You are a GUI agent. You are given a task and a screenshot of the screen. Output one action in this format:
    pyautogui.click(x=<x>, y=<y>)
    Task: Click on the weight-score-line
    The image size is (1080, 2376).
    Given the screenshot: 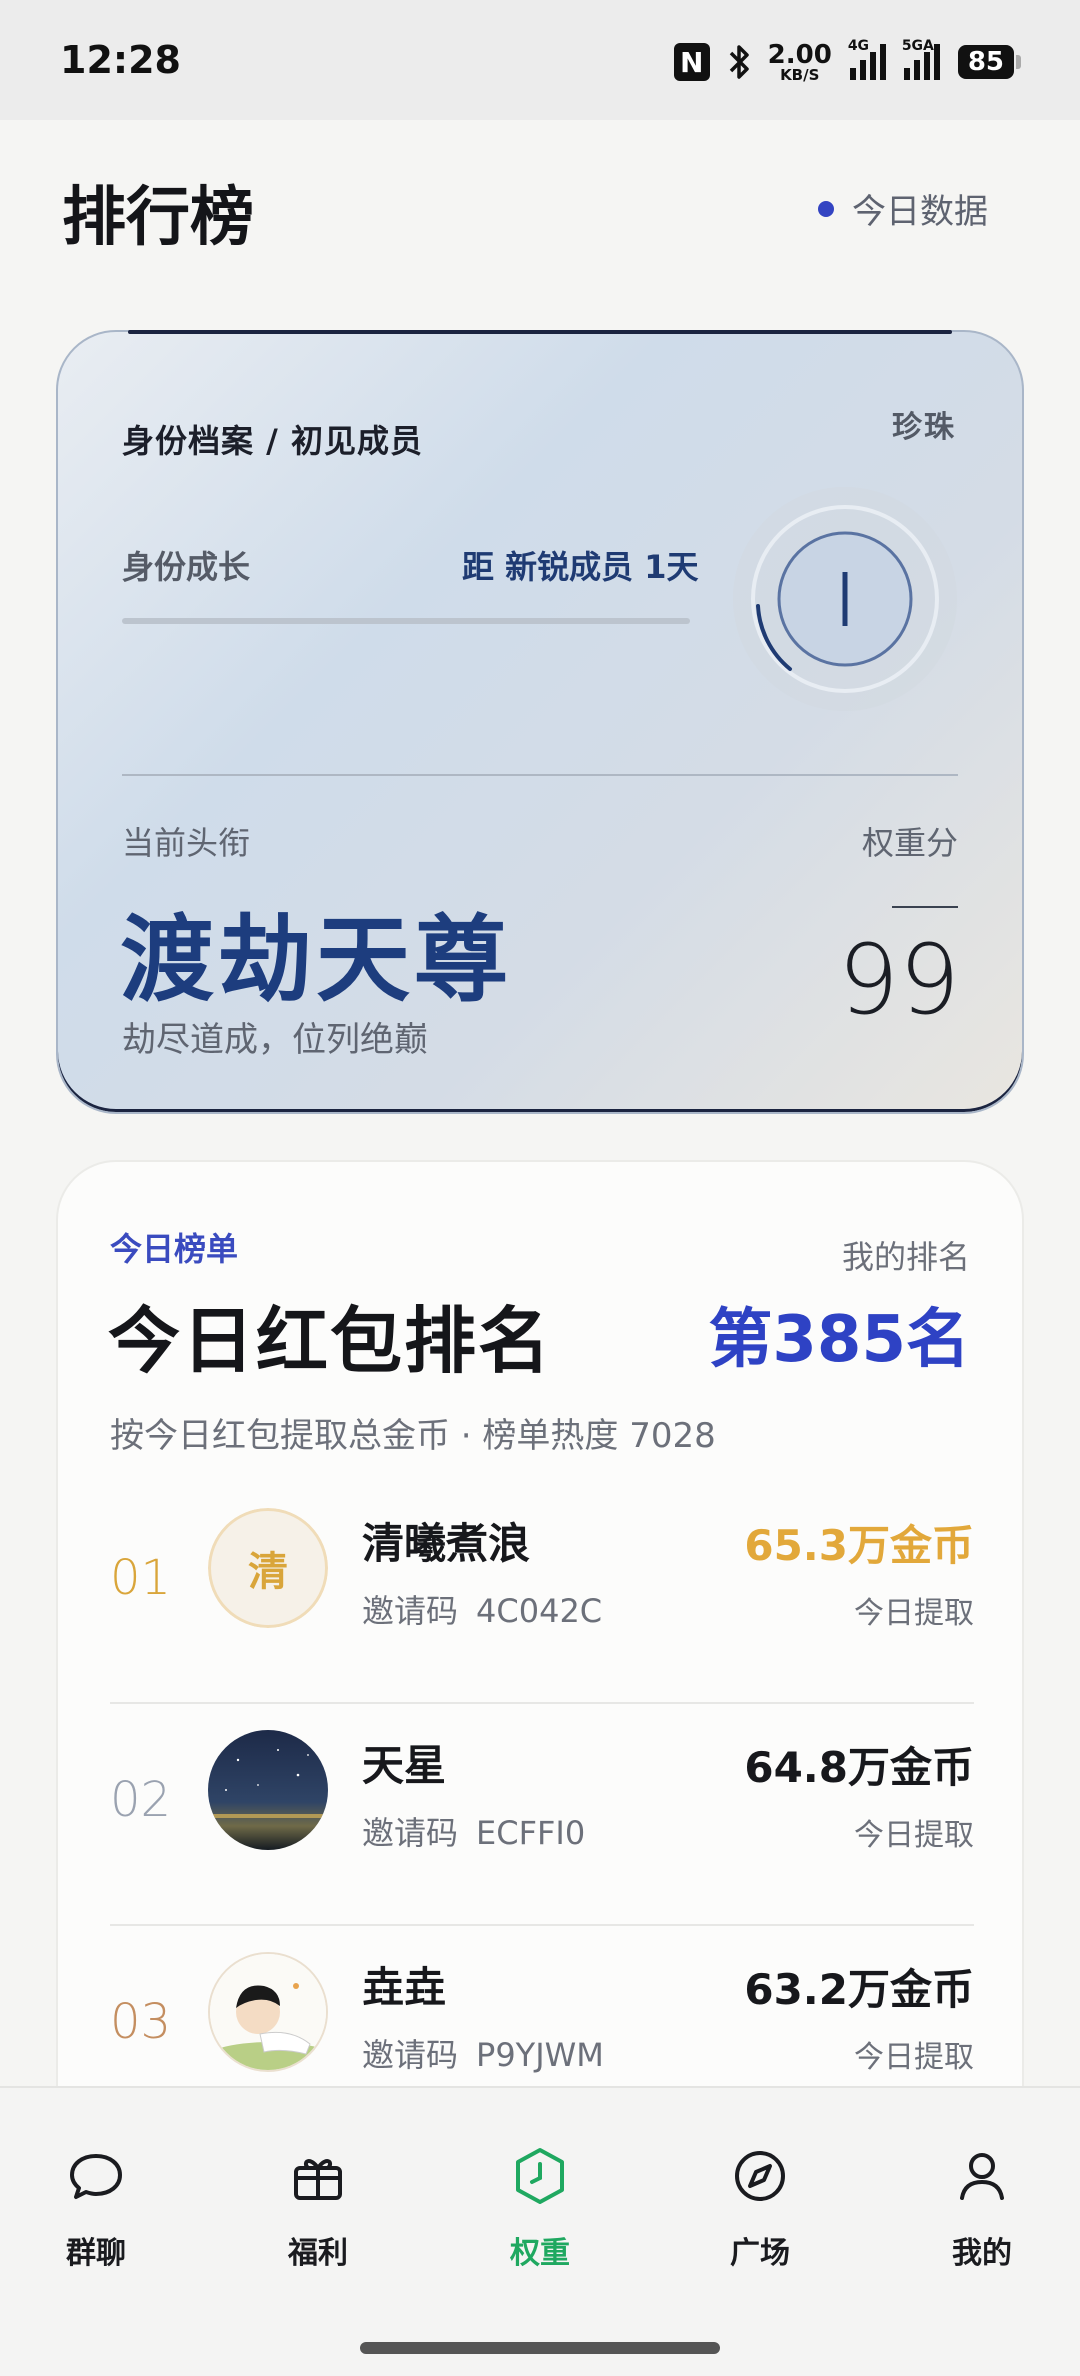 What is the action you would take?
    pyautogui.click(x=925, y=907)
    